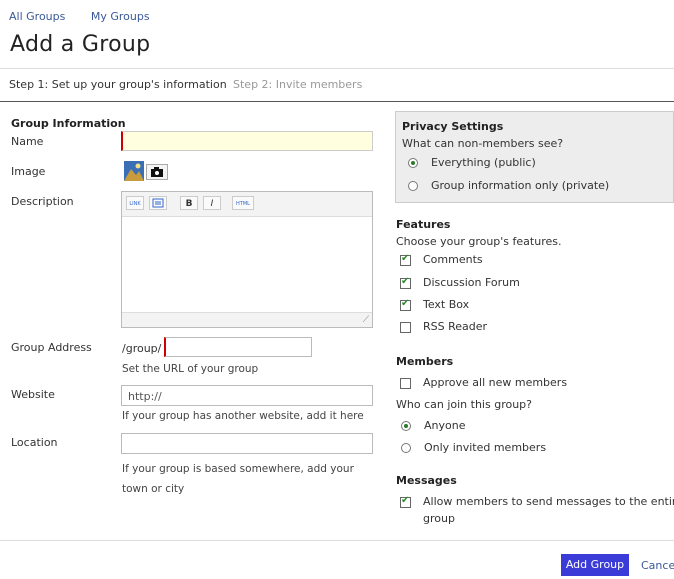 This screenshot has height=579, width=674. Describe the element at coordinates (42, 201) in the screenshot. I see `description-label: Description` at that location.